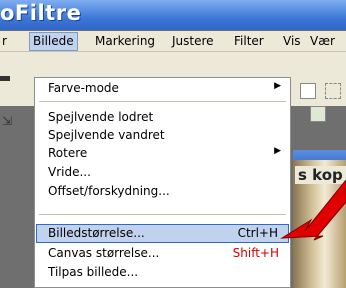 This screenshot has height=288, width=346. I want to click on grid-tool-icon, so click(318, 114).